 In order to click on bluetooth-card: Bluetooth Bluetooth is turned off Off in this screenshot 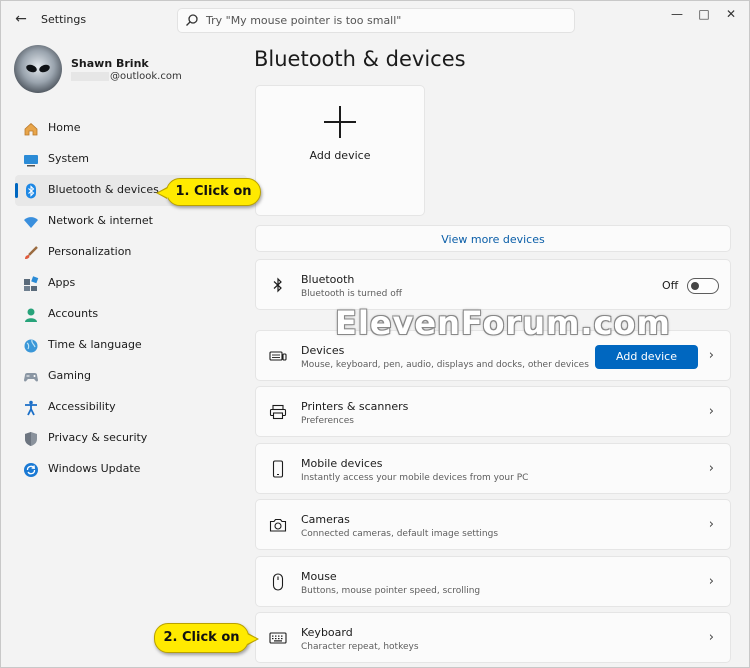, I will do `click(493, 284)`.